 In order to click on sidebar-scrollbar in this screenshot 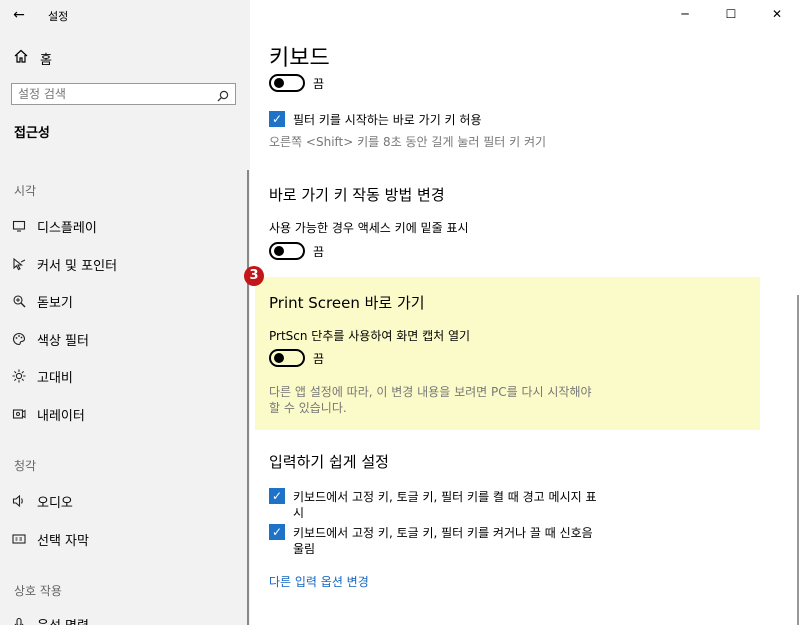, I will do `click(248, 397)`.